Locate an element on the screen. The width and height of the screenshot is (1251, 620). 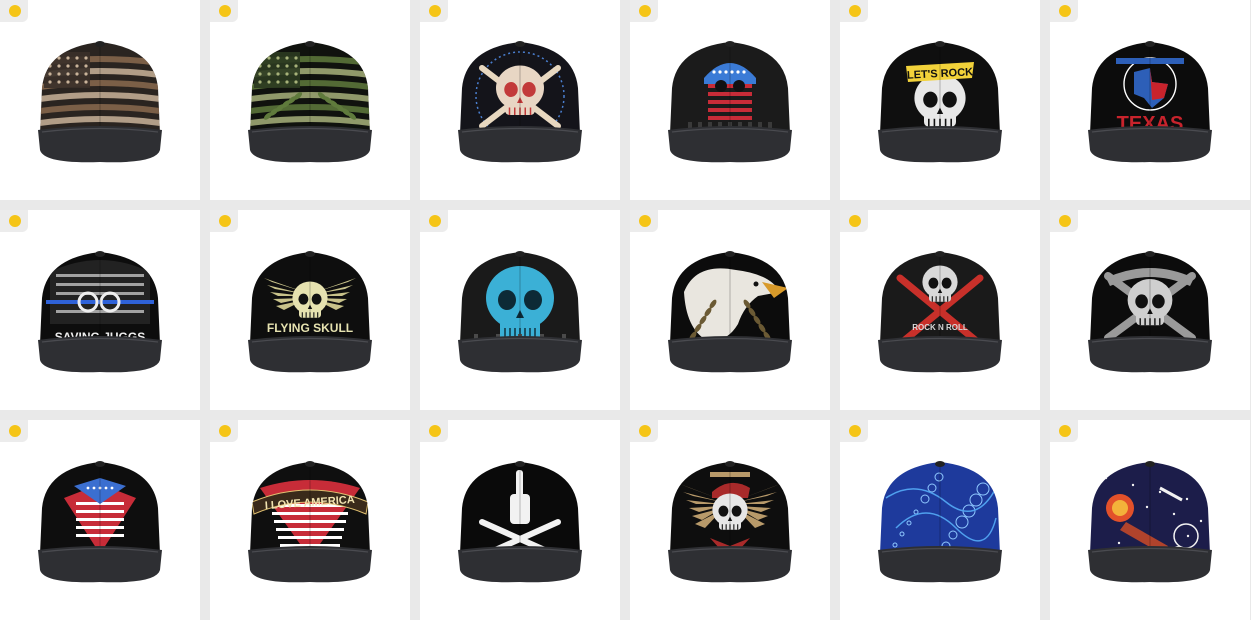
cap-image: ROCK N ROLL is located at coordinates (940, 313).